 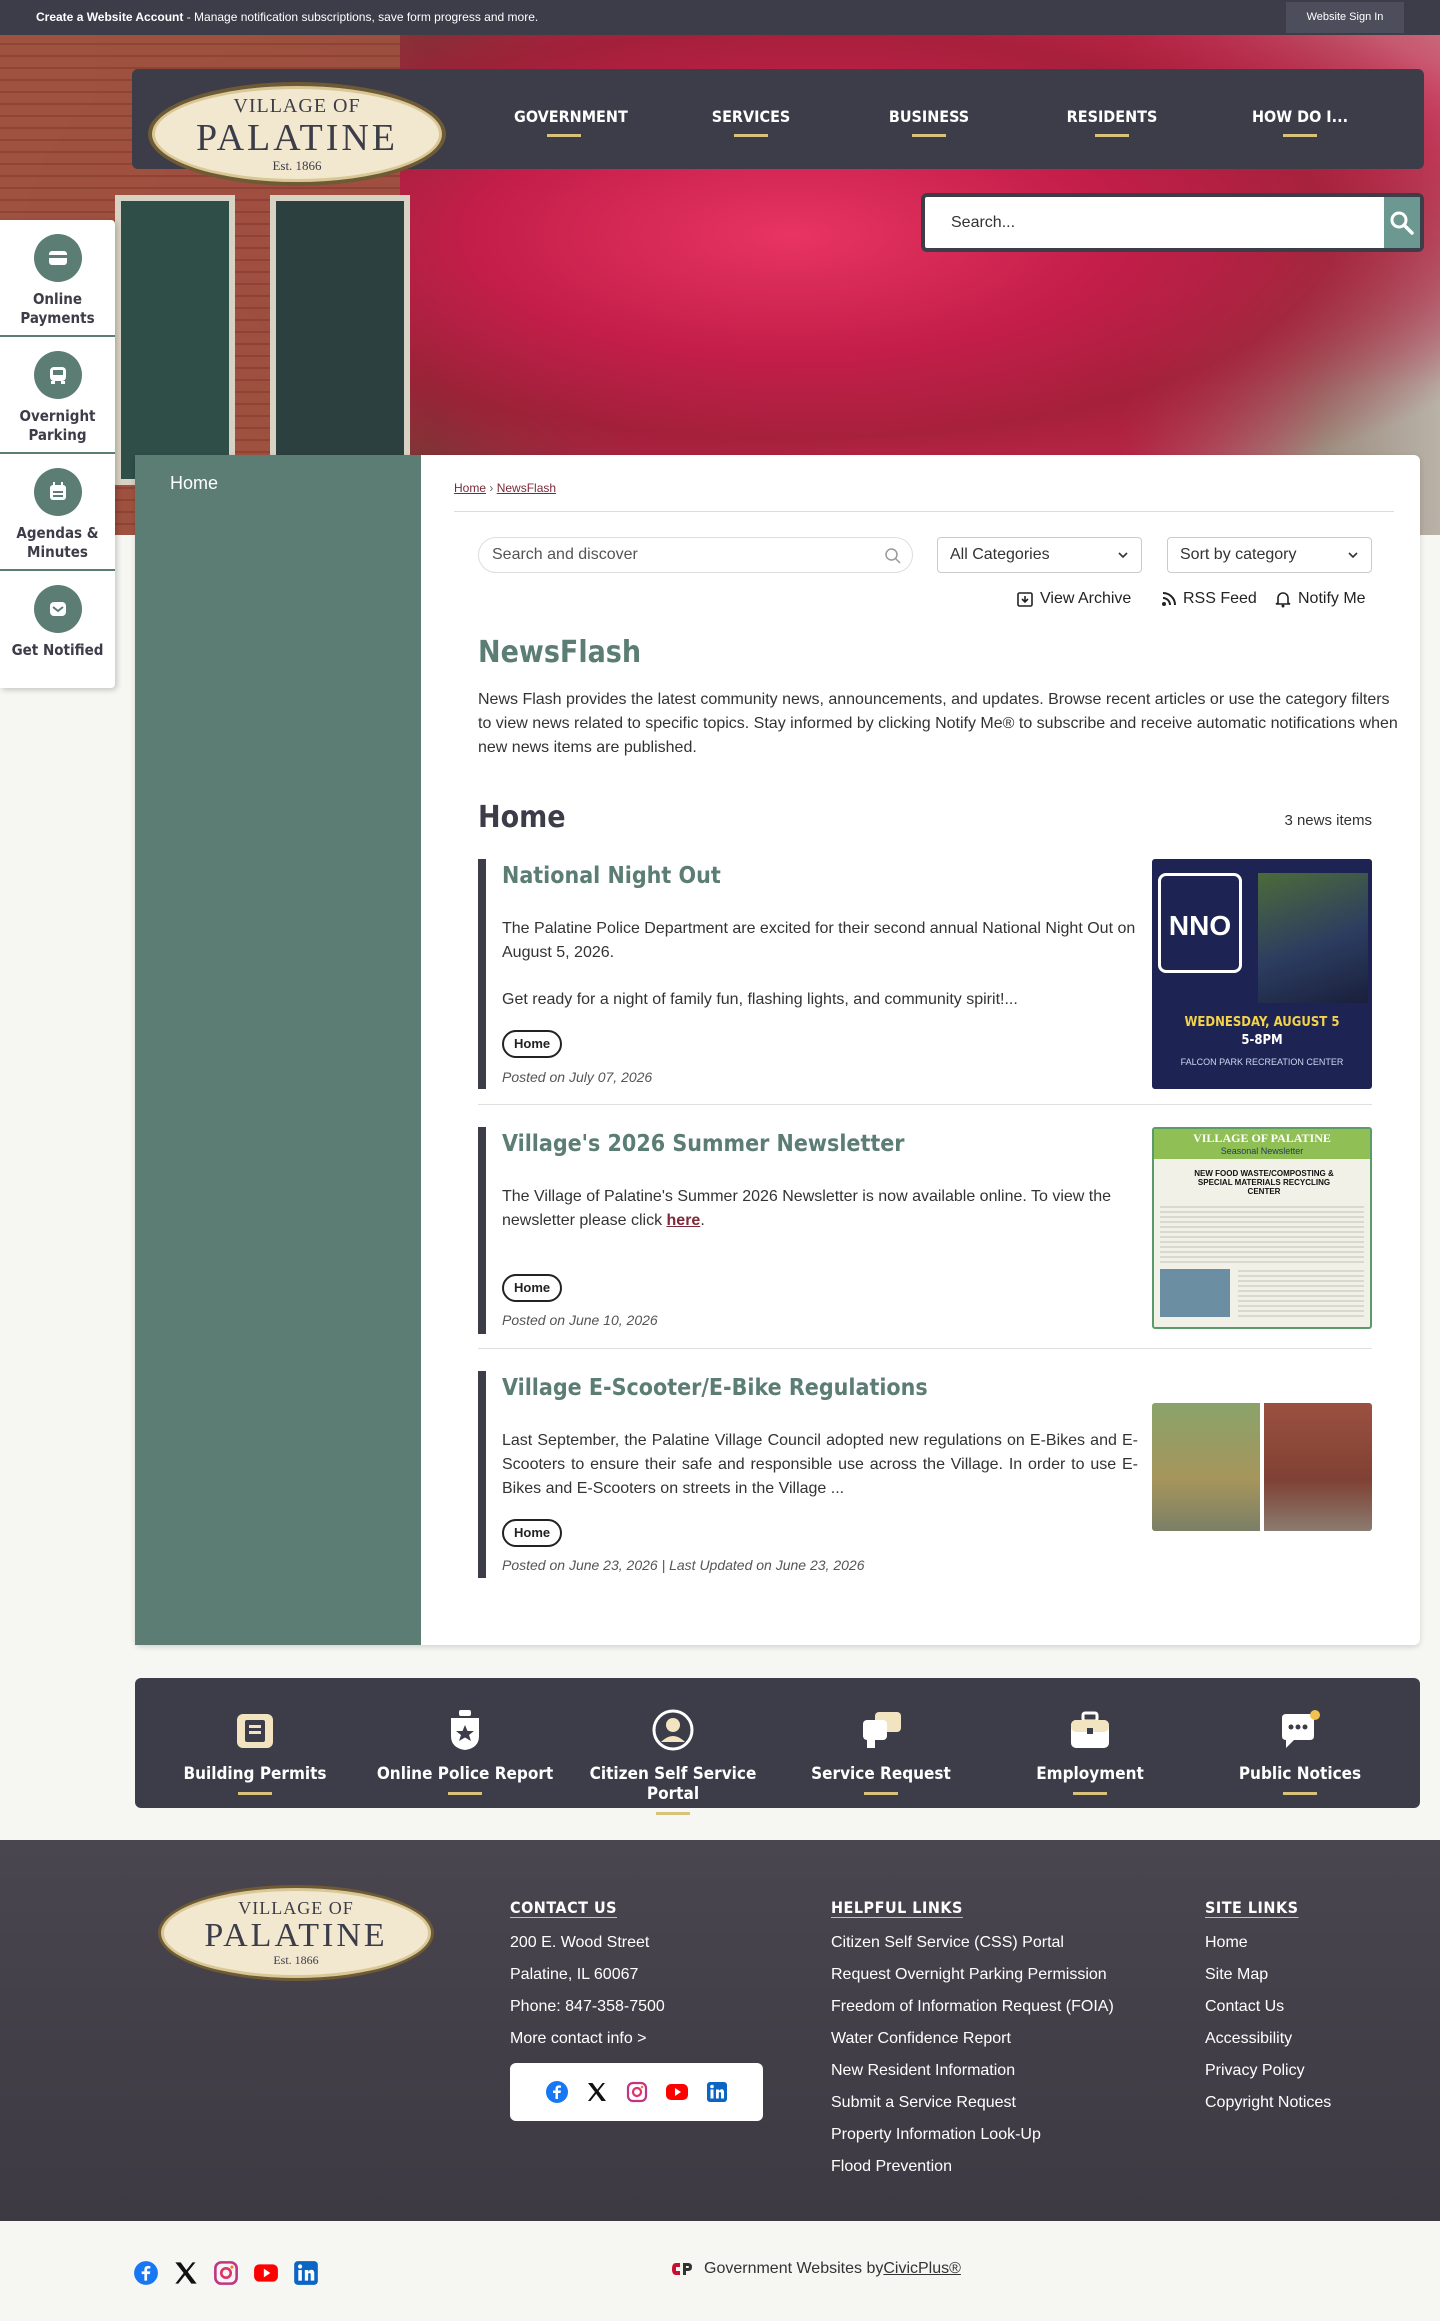 What do you see at coordinates (587, 2039) in the screenshot?
I see `more-contact-link: More contact info >` at bounding box center [587, 2039].